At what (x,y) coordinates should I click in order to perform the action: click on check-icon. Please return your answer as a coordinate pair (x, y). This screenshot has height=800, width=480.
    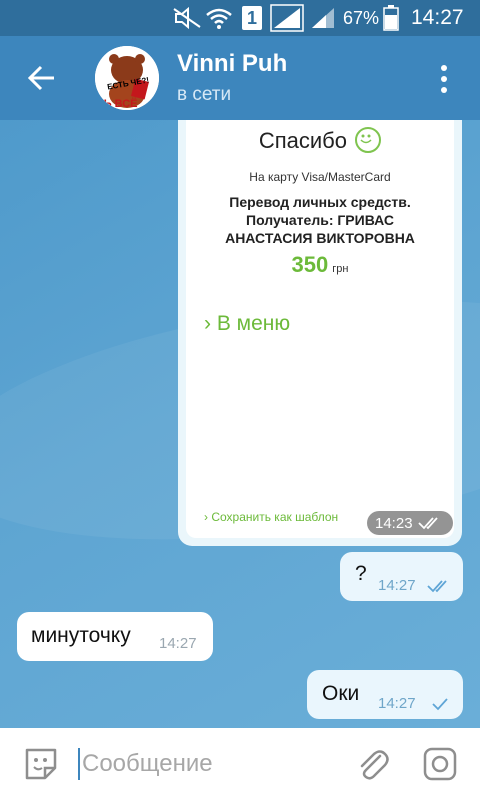
    Looking at the image, I should click on (440, 704).